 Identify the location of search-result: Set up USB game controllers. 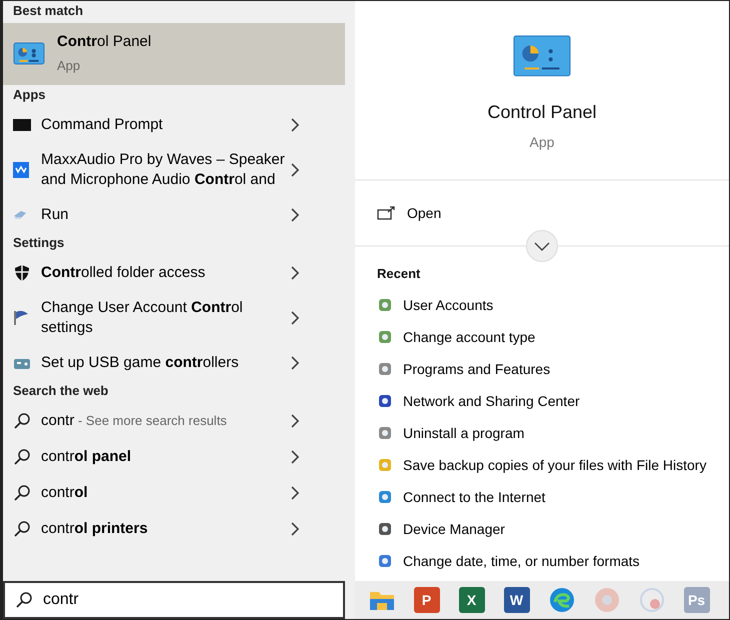
(174, 363).